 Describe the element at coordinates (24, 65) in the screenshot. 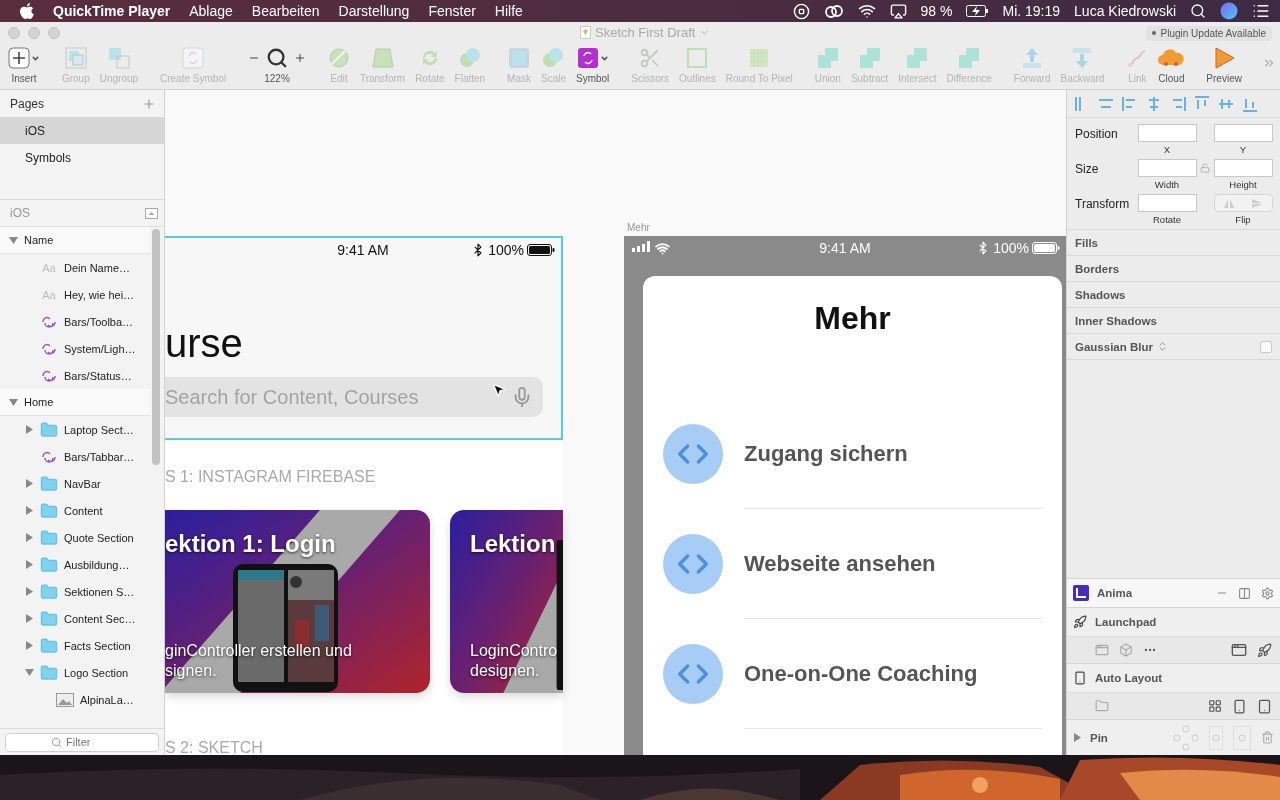

I see `toolbar-button: Insert` at that location.